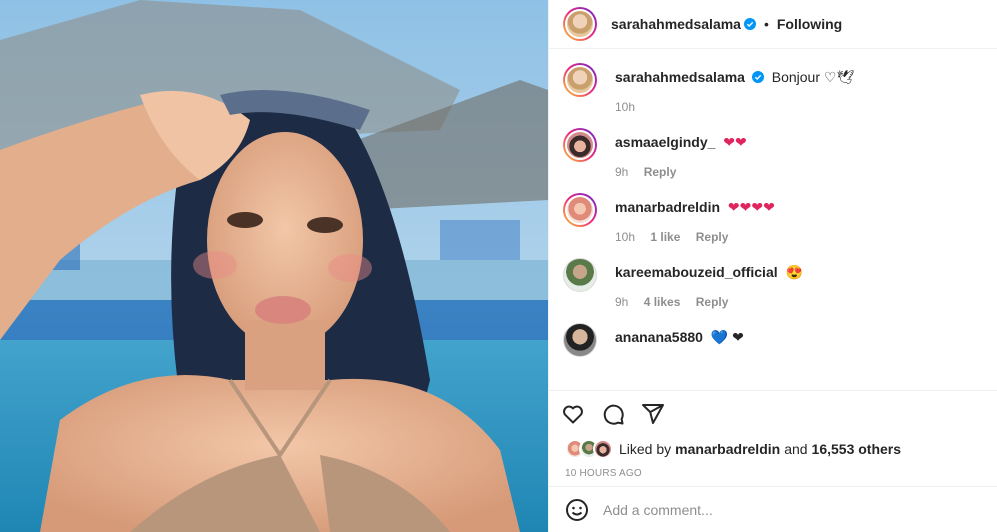 This screenshot has width=997, height=532. I want to click on commenter-username: sarahahmedsalama, so click(680, 77).